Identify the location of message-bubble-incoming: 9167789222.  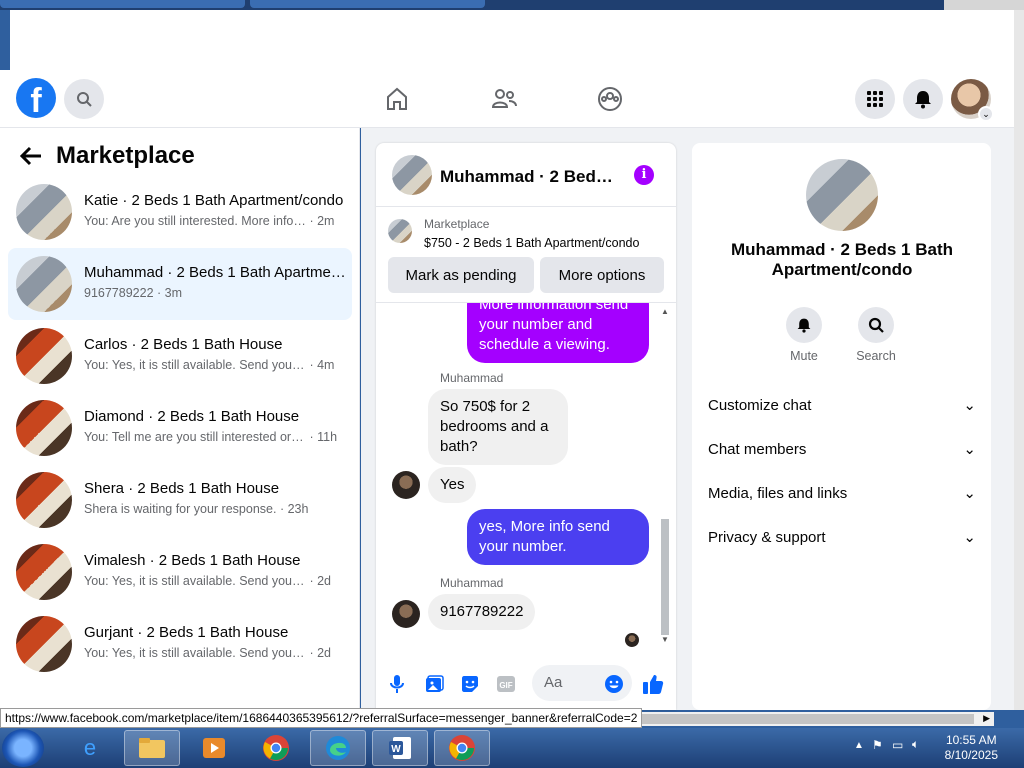
(482, 612).